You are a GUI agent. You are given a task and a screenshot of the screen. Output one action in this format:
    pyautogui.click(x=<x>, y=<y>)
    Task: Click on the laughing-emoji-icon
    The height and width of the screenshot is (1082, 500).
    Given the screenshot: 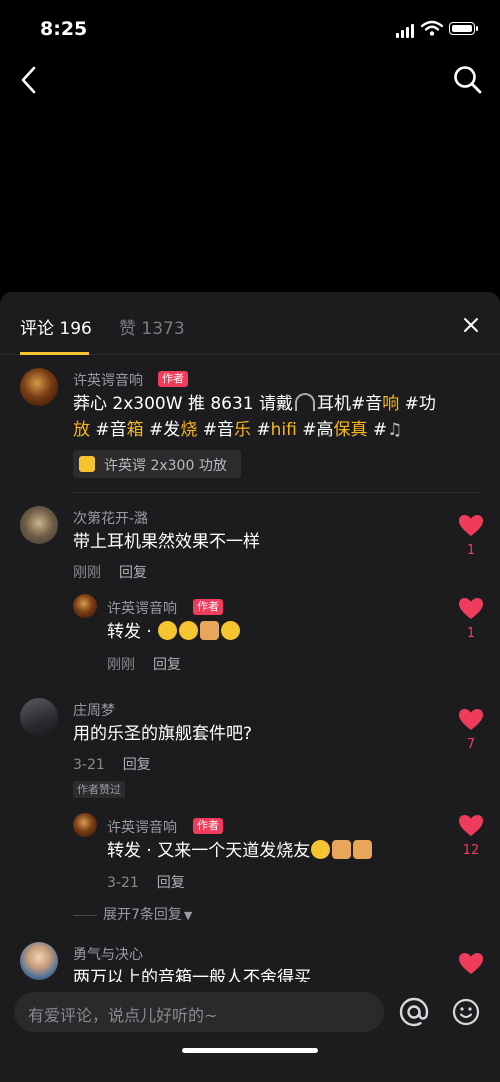 What is the action you would take?
    pyautogui.click(x=168, y=630)
    